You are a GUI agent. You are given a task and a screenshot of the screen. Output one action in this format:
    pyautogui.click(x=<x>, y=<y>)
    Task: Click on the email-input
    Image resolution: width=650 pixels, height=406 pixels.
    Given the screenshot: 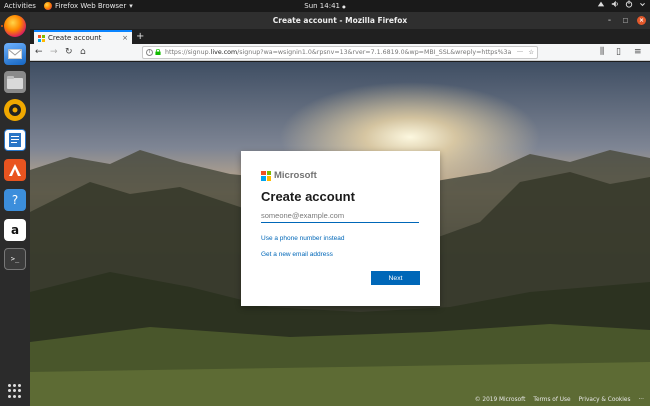 What is the action you would take?
    pyautogui.click(x=340, y=216)
    